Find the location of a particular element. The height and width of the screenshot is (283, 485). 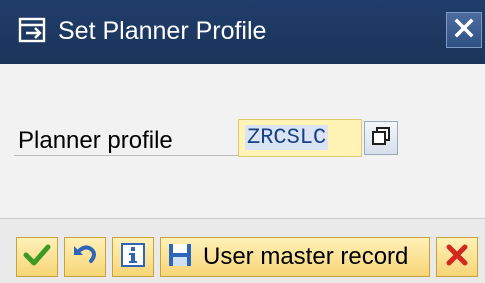

continue-button is located at coordinates (37, 257).